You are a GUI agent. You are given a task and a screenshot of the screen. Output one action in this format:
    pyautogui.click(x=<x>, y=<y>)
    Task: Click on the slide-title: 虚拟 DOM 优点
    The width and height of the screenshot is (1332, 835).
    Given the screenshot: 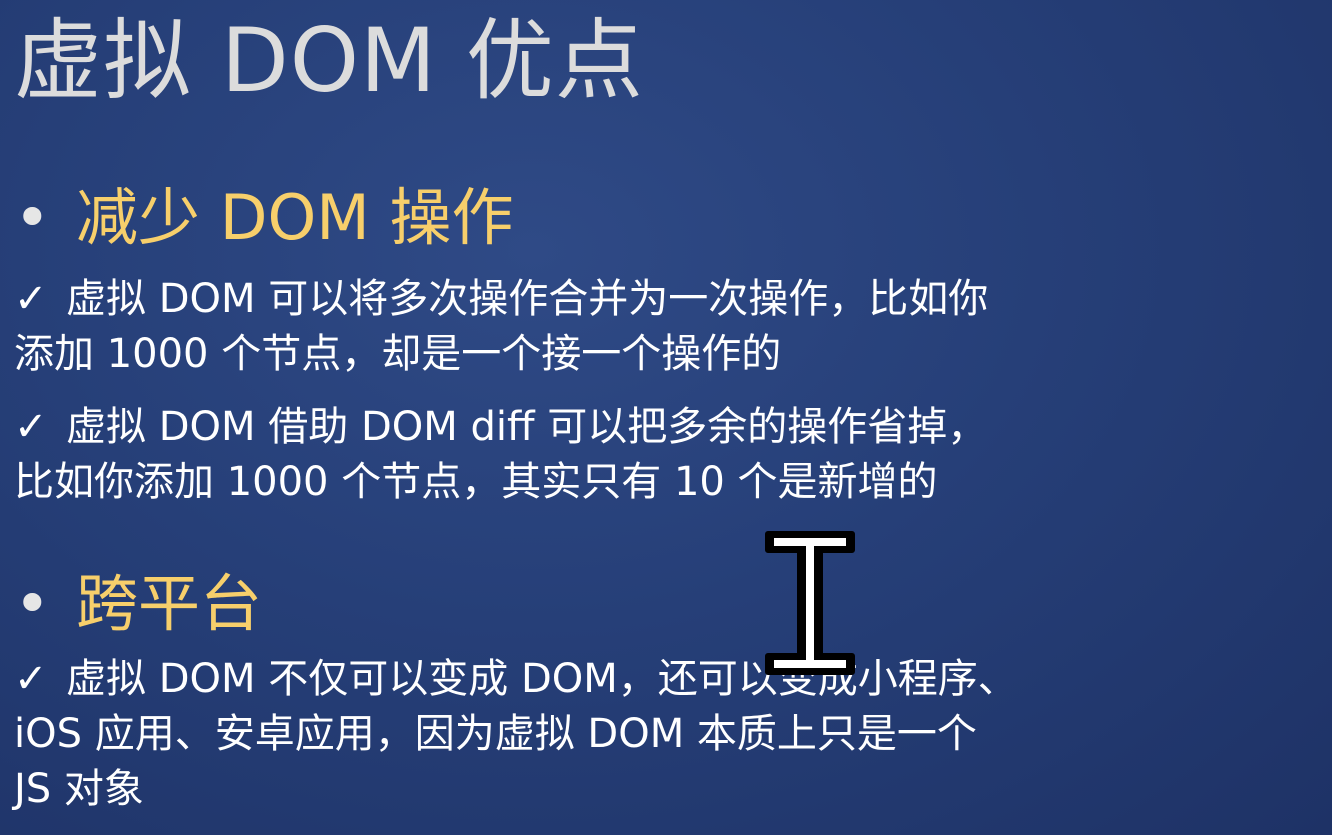 What is the action you would take?
    pyautogui.click(x=329, y=60)
    